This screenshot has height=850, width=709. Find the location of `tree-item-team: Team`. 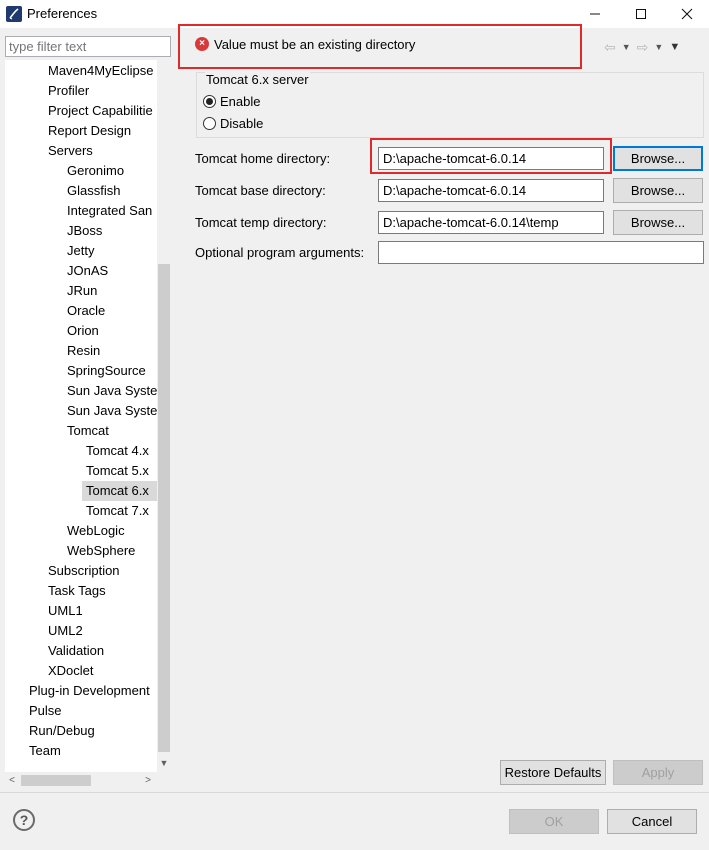

tree-item-team: Team is located at coordinates (45, 751).